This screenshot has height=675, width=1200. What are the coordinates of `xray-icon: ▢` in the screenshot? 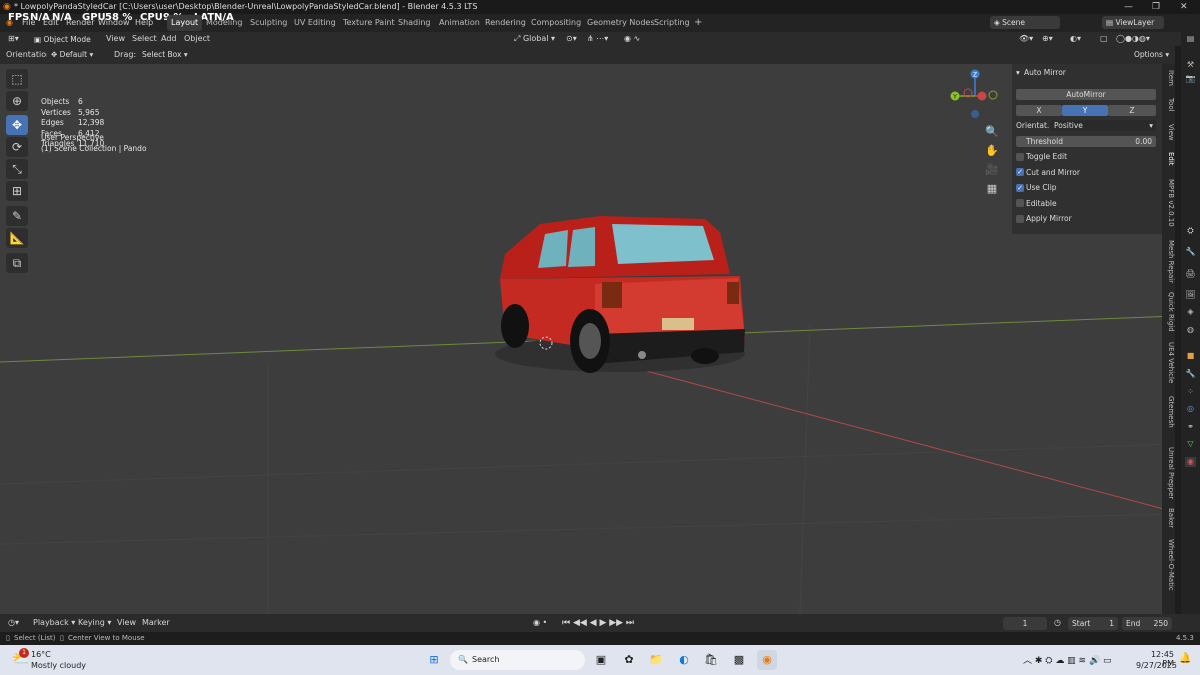 It's located at (1104, 39).